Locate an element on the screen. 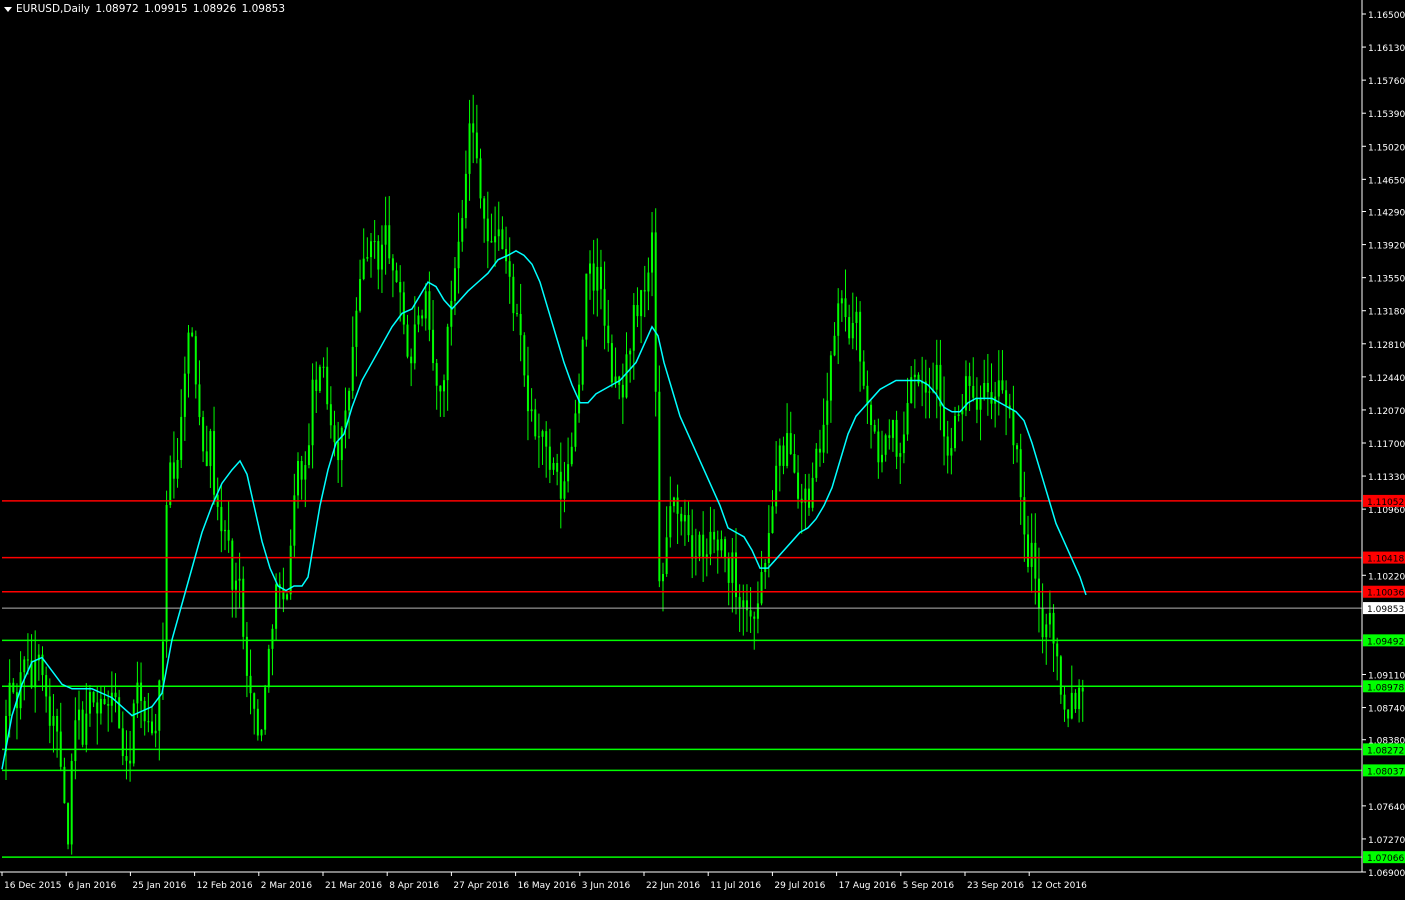  price-tick-label: 1.13550 is located at coordinates (1386, 280).